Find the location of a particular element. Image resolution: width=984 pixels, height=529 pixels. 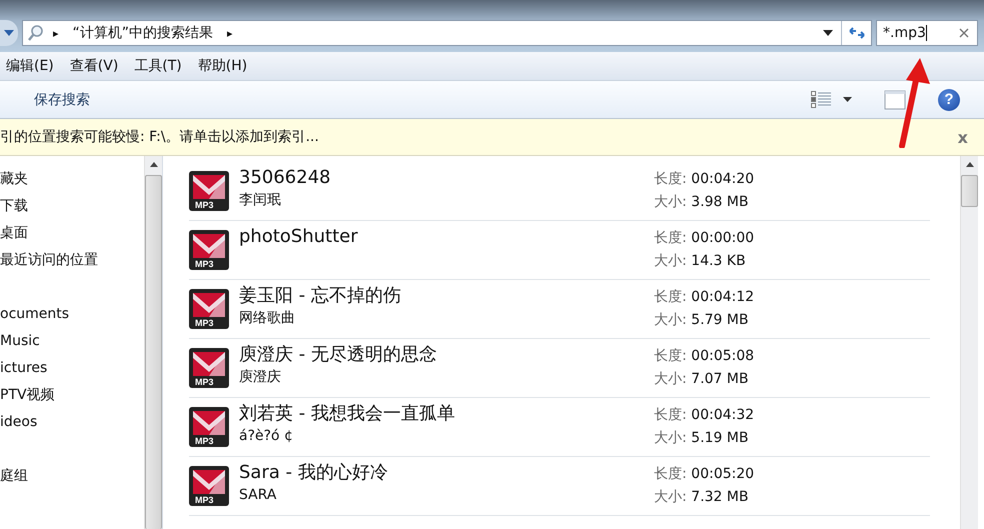

nav-item: Music is located at coordinates (72, 345).